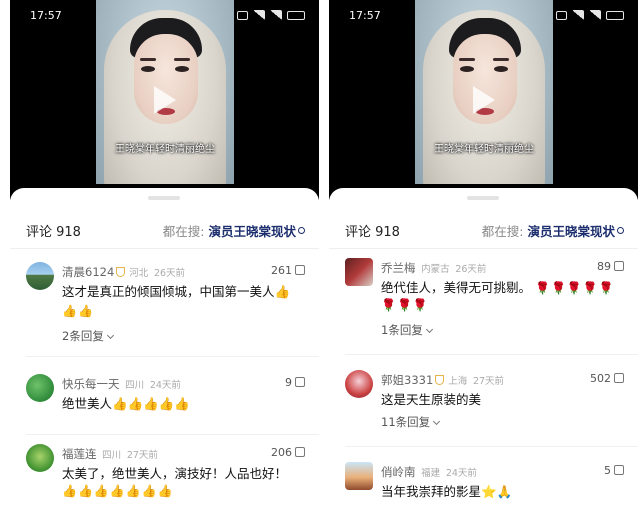 This screenshot has width=640, height=526. What do you see at coordinates (281, 270) in the screenshot?
I see `like-count: 261` at bounding box center [281, 270].